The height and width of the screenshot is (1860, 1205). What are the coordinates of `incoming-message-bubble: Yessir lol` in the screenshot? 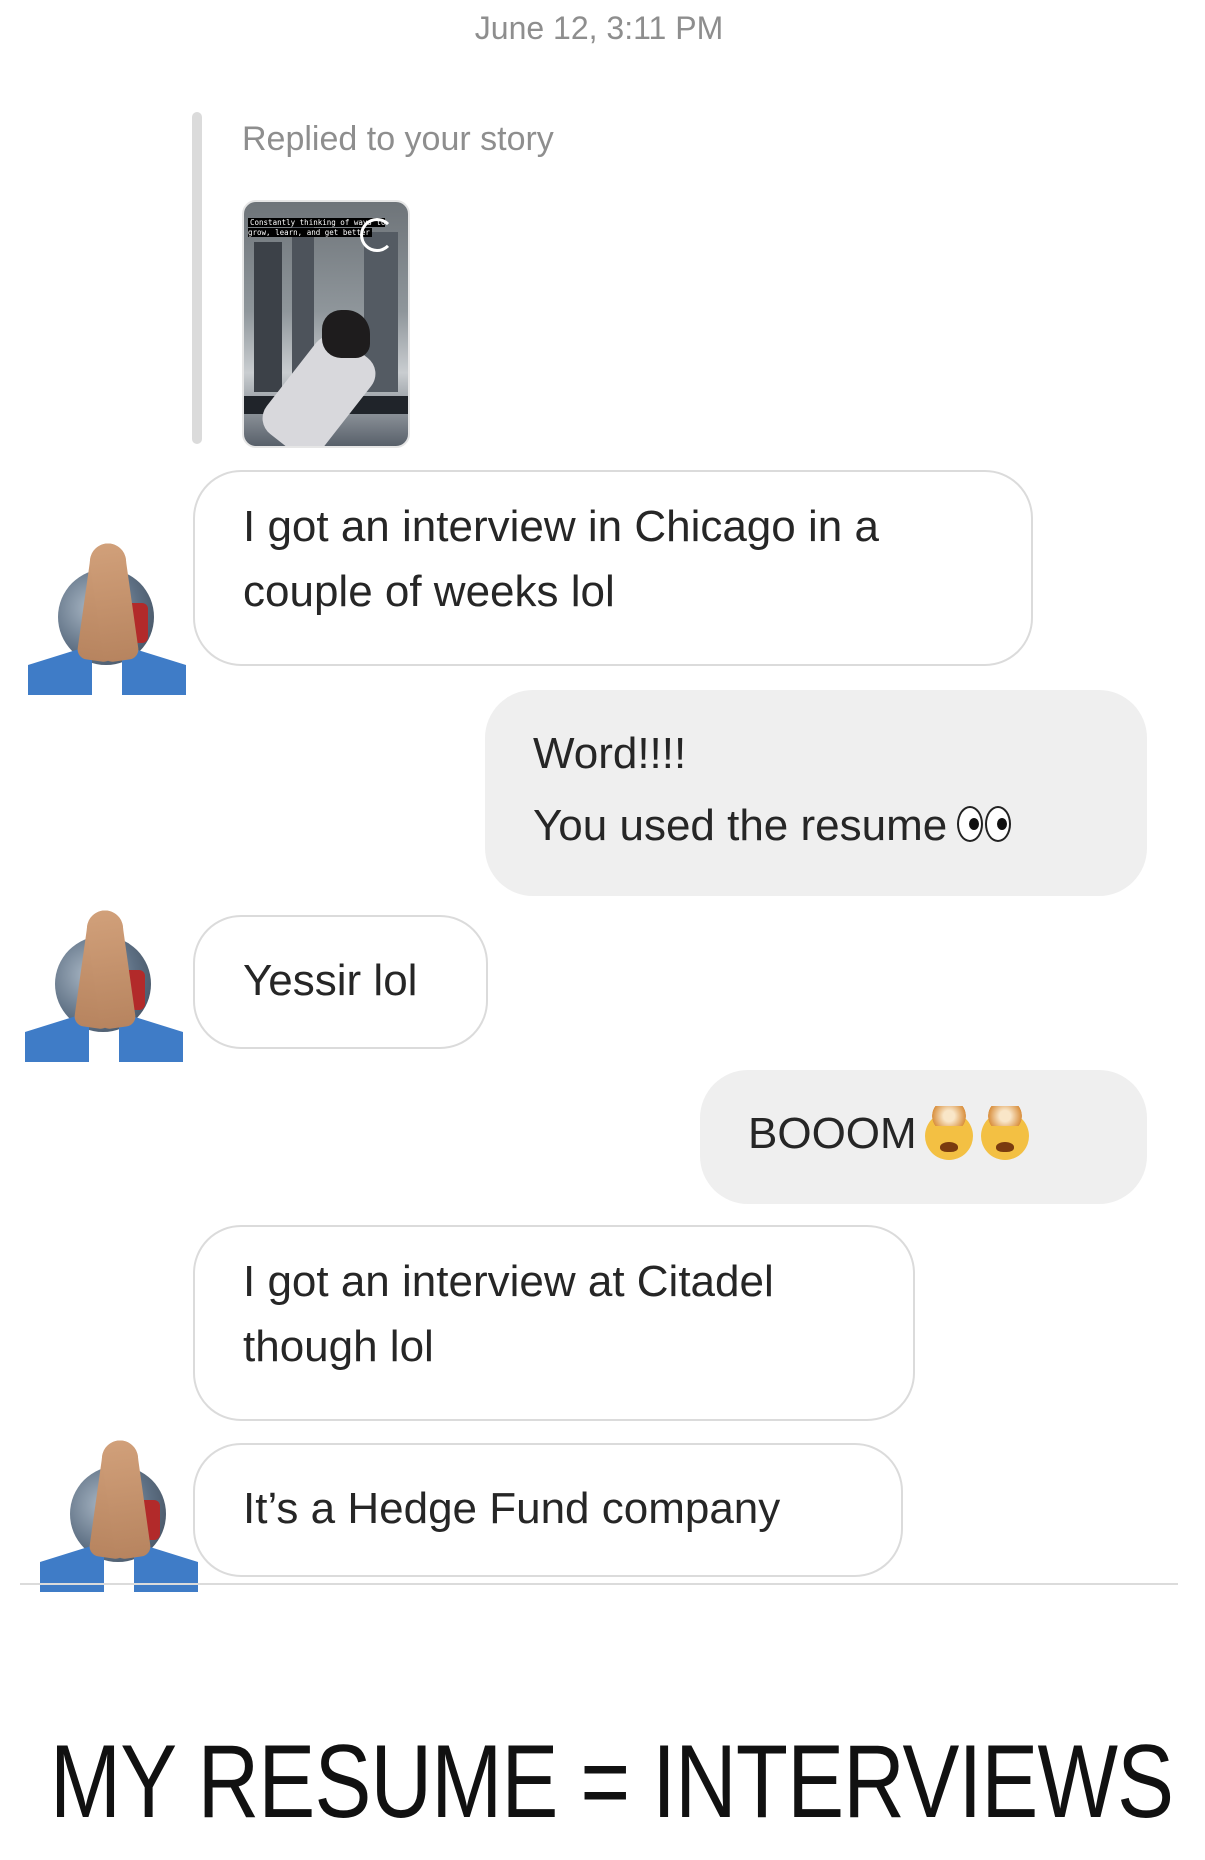 It's located at (340, 982).